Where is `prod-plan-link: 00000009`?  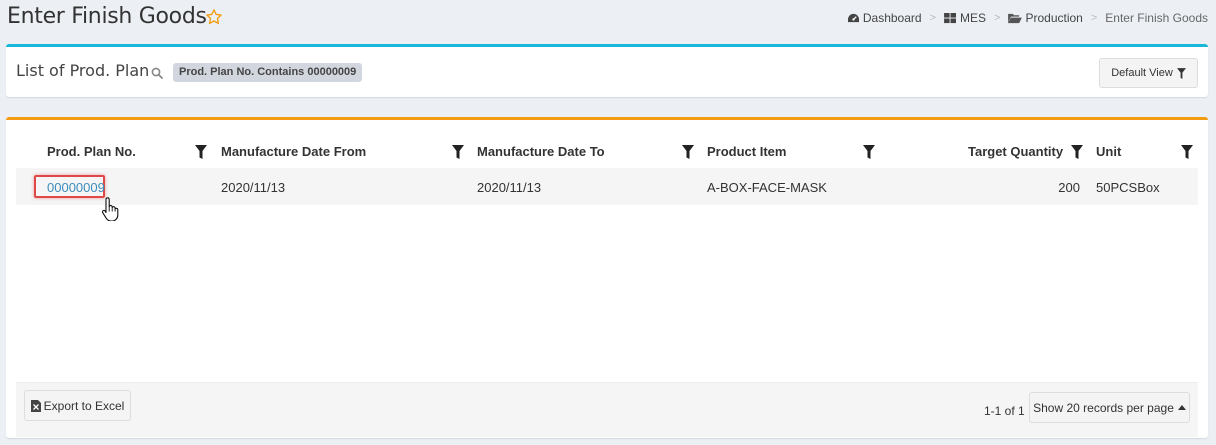
prod-plan-link: 00000009 is located at coordinates (76, 187).